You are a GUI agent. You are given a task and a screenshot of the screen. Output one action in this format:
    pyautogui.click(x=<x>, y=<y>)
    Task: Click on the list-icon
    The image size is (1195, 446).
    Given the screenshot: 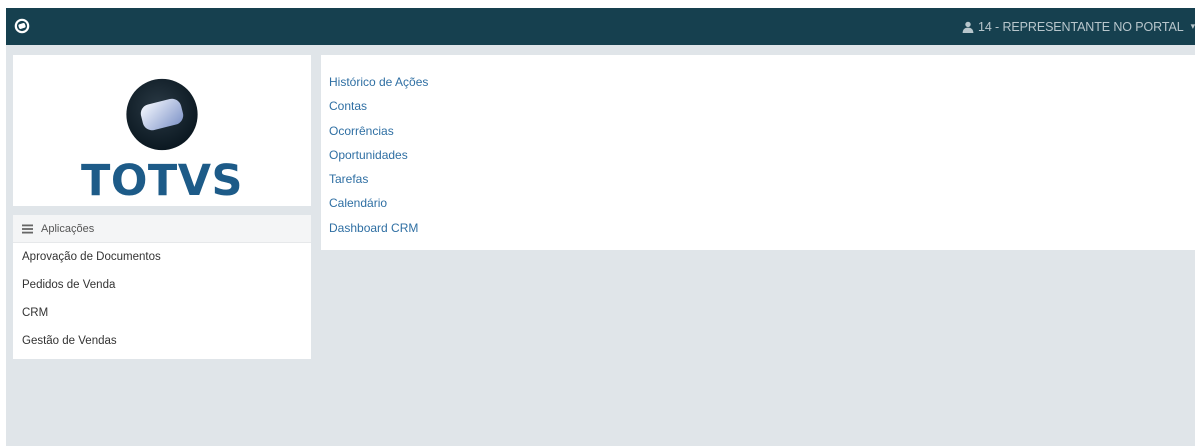 What is the action you would take?
    pyautogui.click(x=27, y=228)
    